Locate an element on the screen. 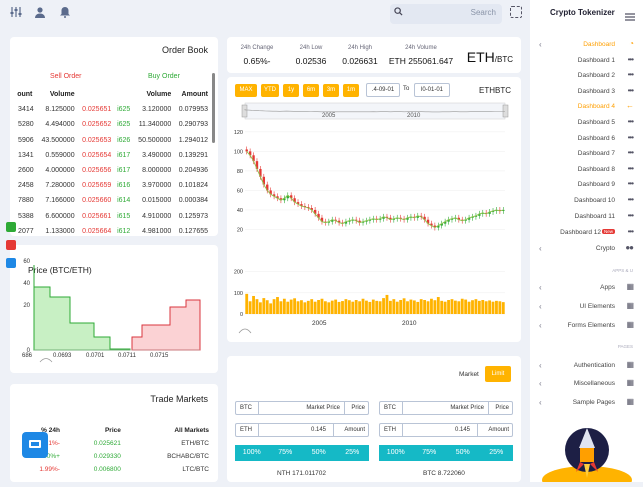 The image size is (643, 487). bell-icon is located at coordinates (65, 13).